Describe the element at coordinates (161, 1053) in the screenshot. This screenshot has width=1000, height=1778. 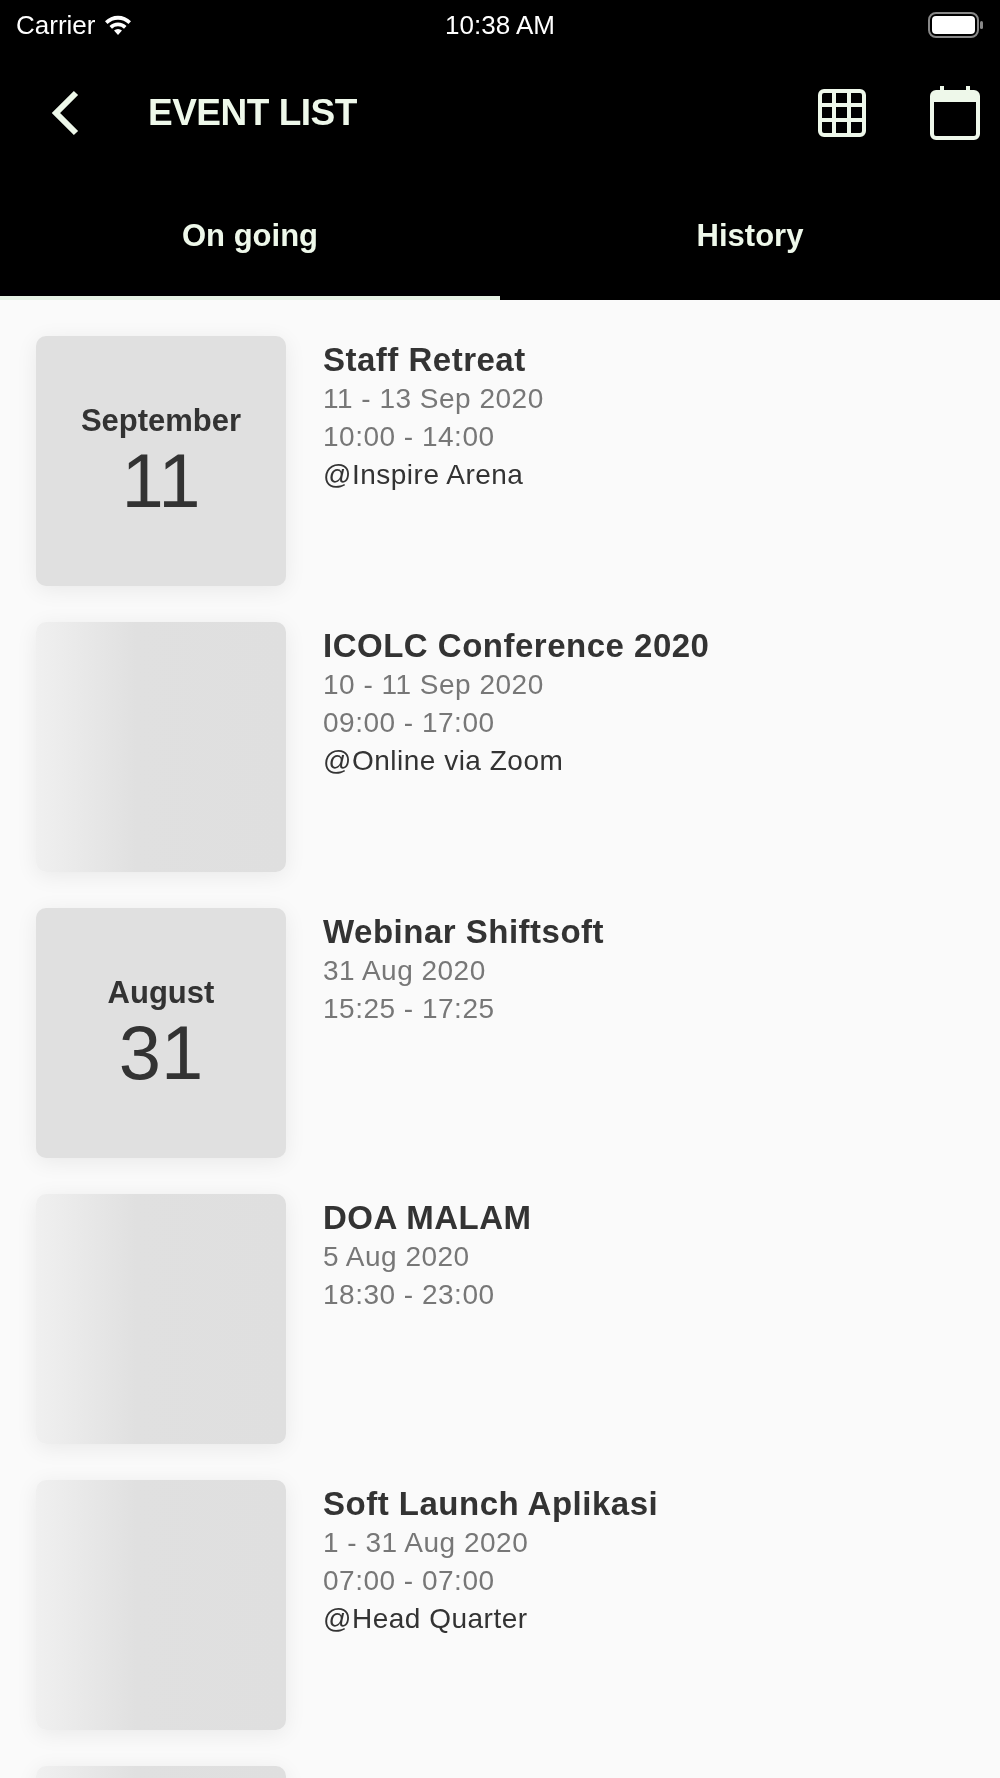
I see `date-day: 31` at that location.